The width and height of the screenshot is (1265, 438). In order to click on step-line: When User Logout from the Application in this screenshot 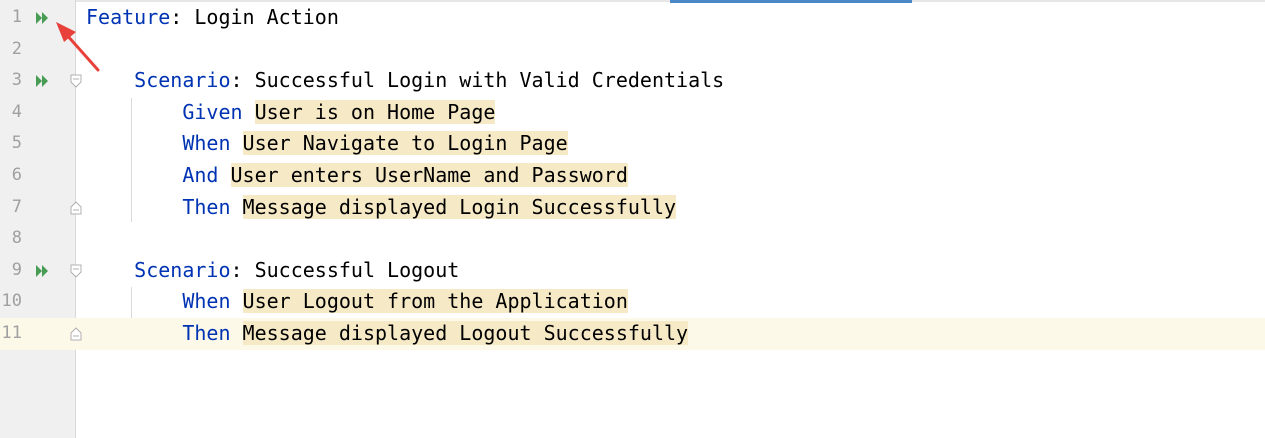, I will do `click(357, 302)`.